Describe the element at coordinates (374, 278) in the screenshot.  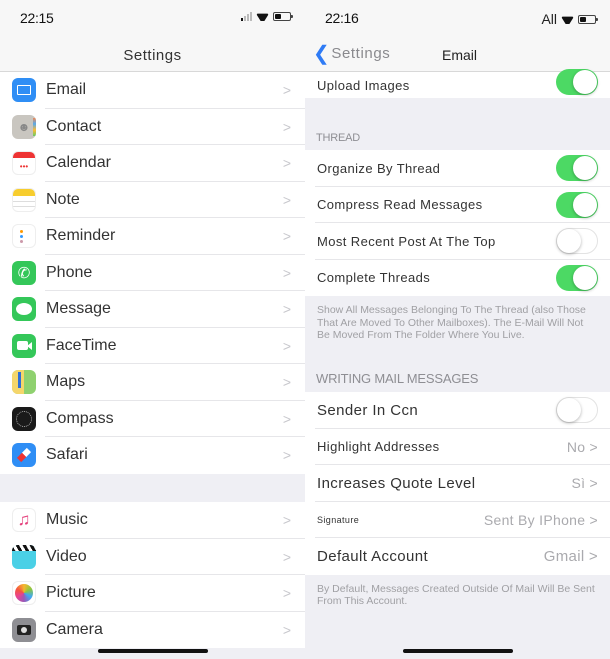
I see `row-label: Complete Threads` at that location.